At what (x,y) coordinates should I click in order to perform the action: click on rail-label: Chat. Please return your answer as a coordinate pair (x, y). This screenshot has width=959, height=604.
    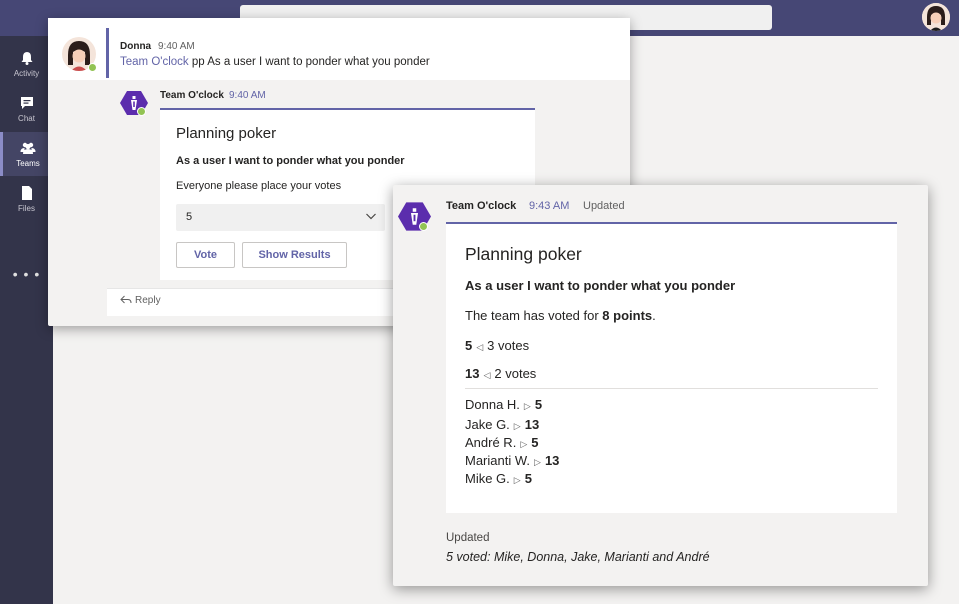
    Looking at the image, I should click on (26, 118).